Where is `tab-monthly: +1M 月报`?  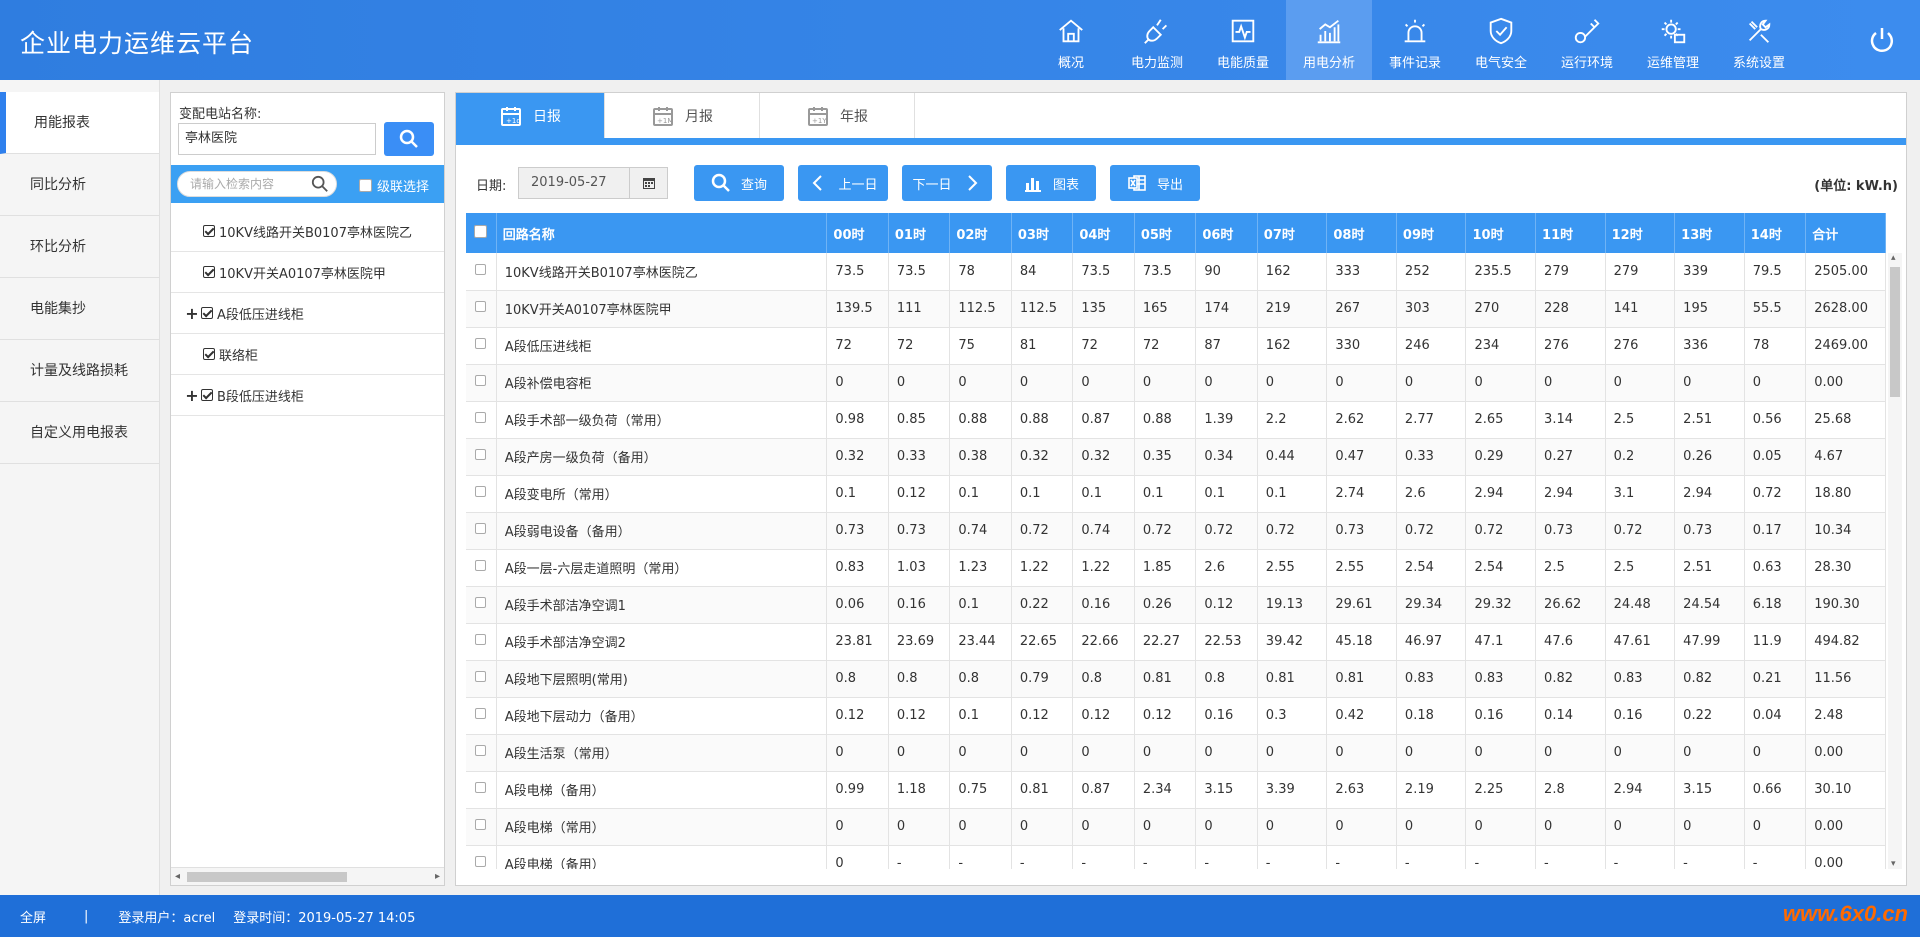 tab-monthly: +1M 月报 is located at coordinates (682, 115).